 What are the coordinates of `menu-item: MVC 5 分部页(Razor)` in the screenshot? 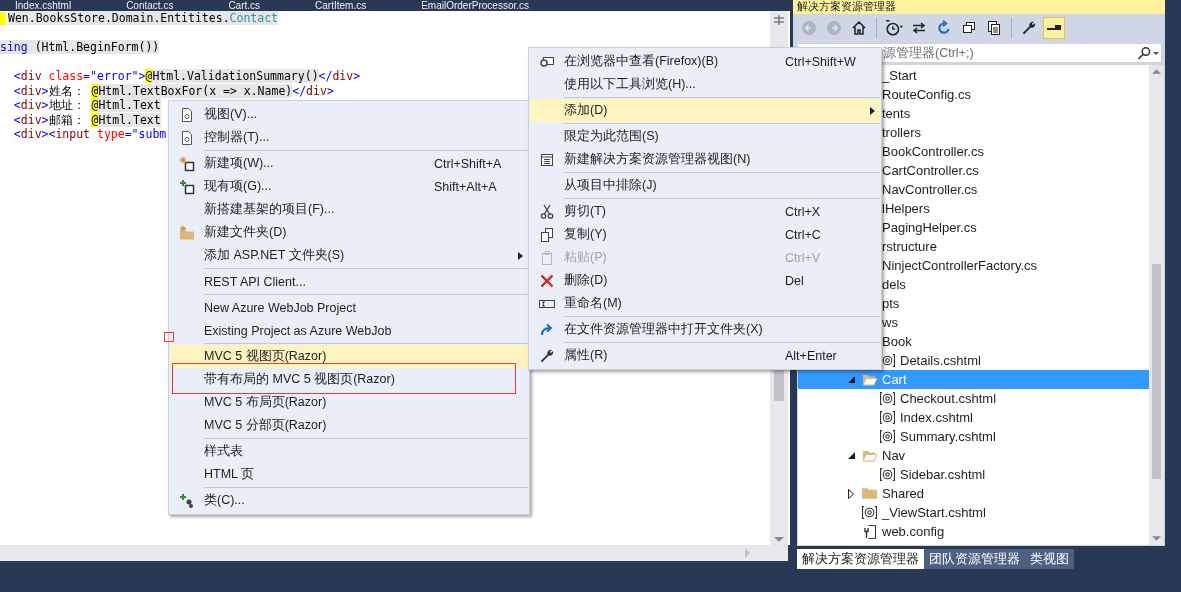 It's located at (349, 425).